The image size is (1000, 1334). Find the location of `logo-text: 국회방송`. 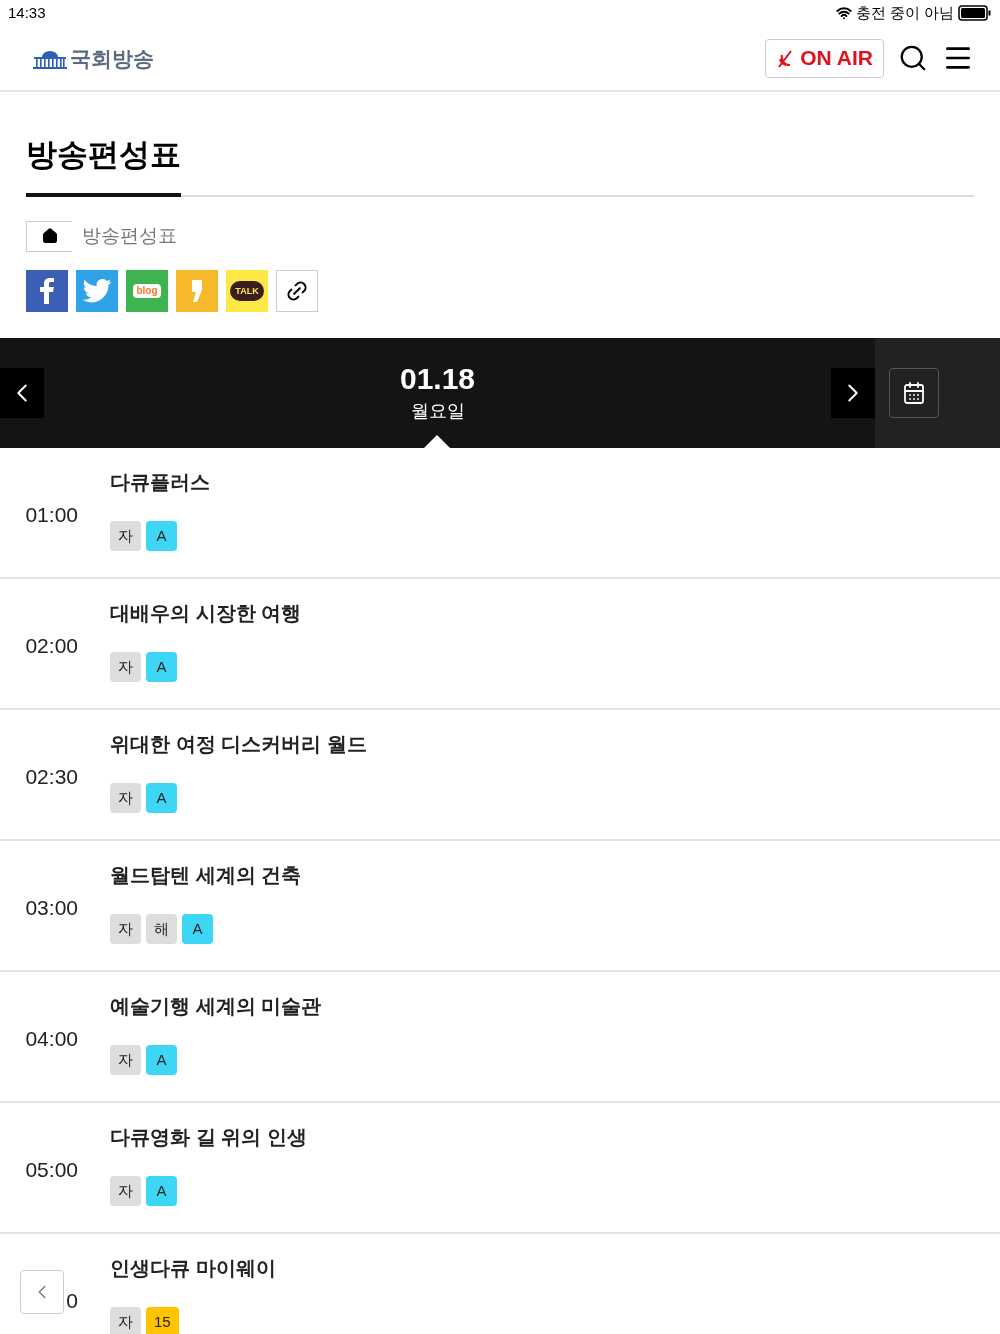

logo-text: 국회방송 is located at coordinates (112, 58).